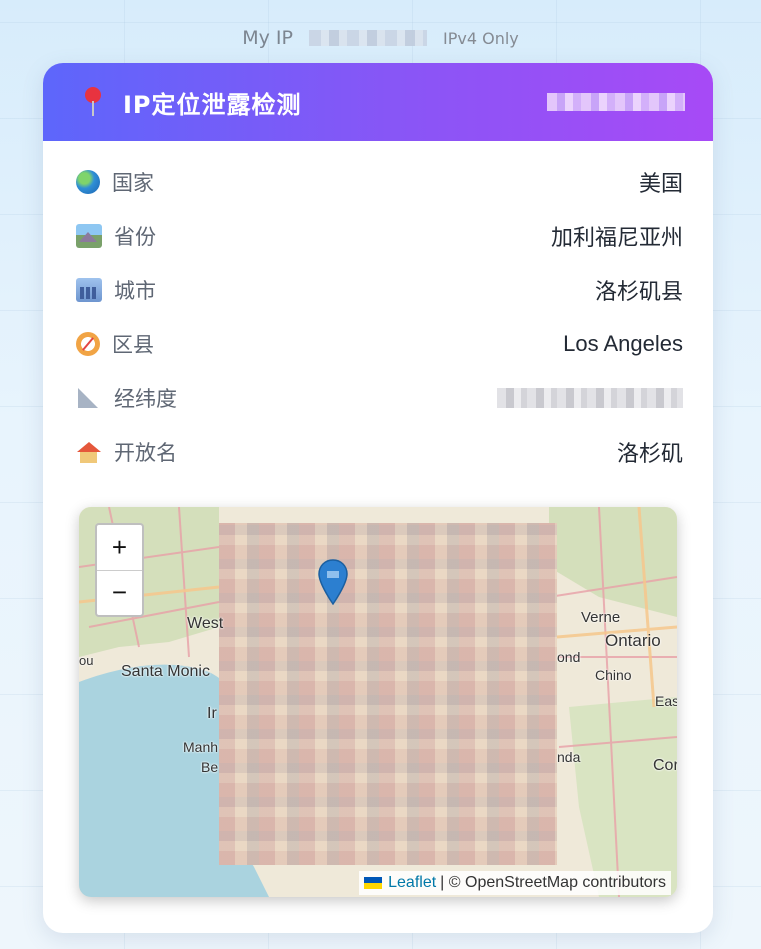  What do you see at coordinates (412, 883) in the screenshot?
I see `leaflet-link: Leaflet` at bounding box center [412, 883].